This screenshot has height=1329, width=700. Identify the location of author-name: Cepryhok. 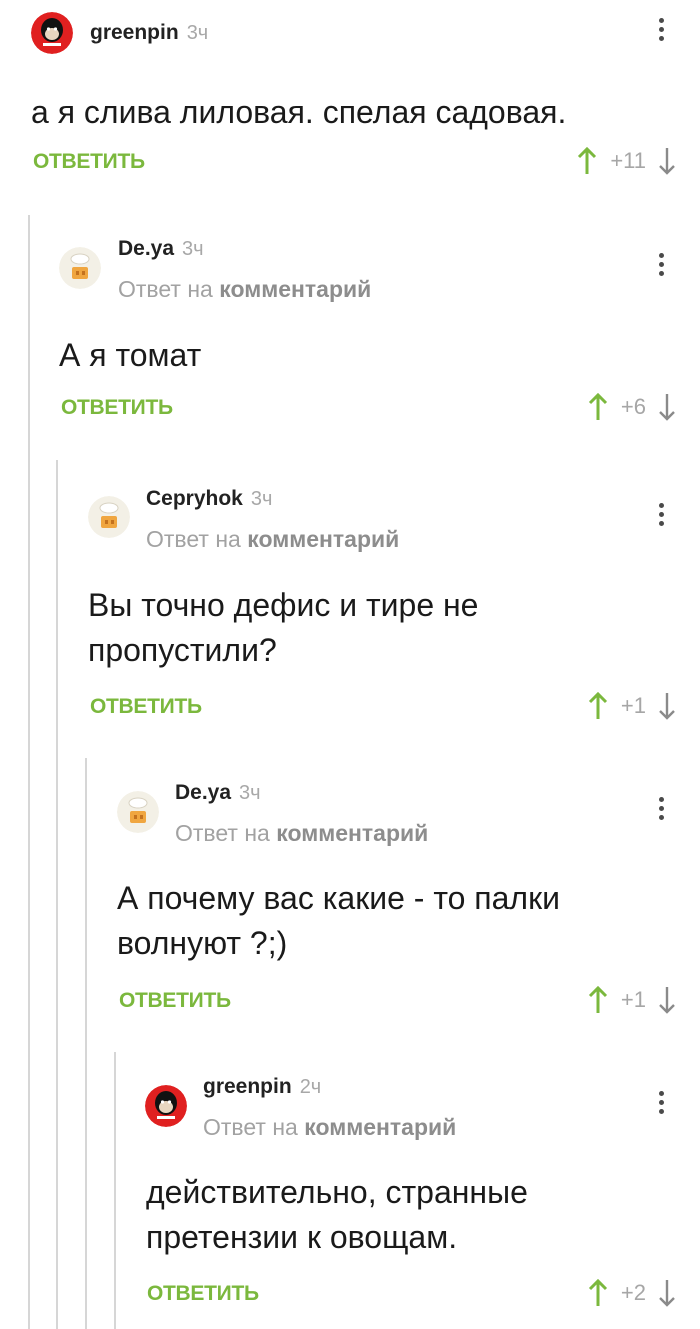
(194, 498).